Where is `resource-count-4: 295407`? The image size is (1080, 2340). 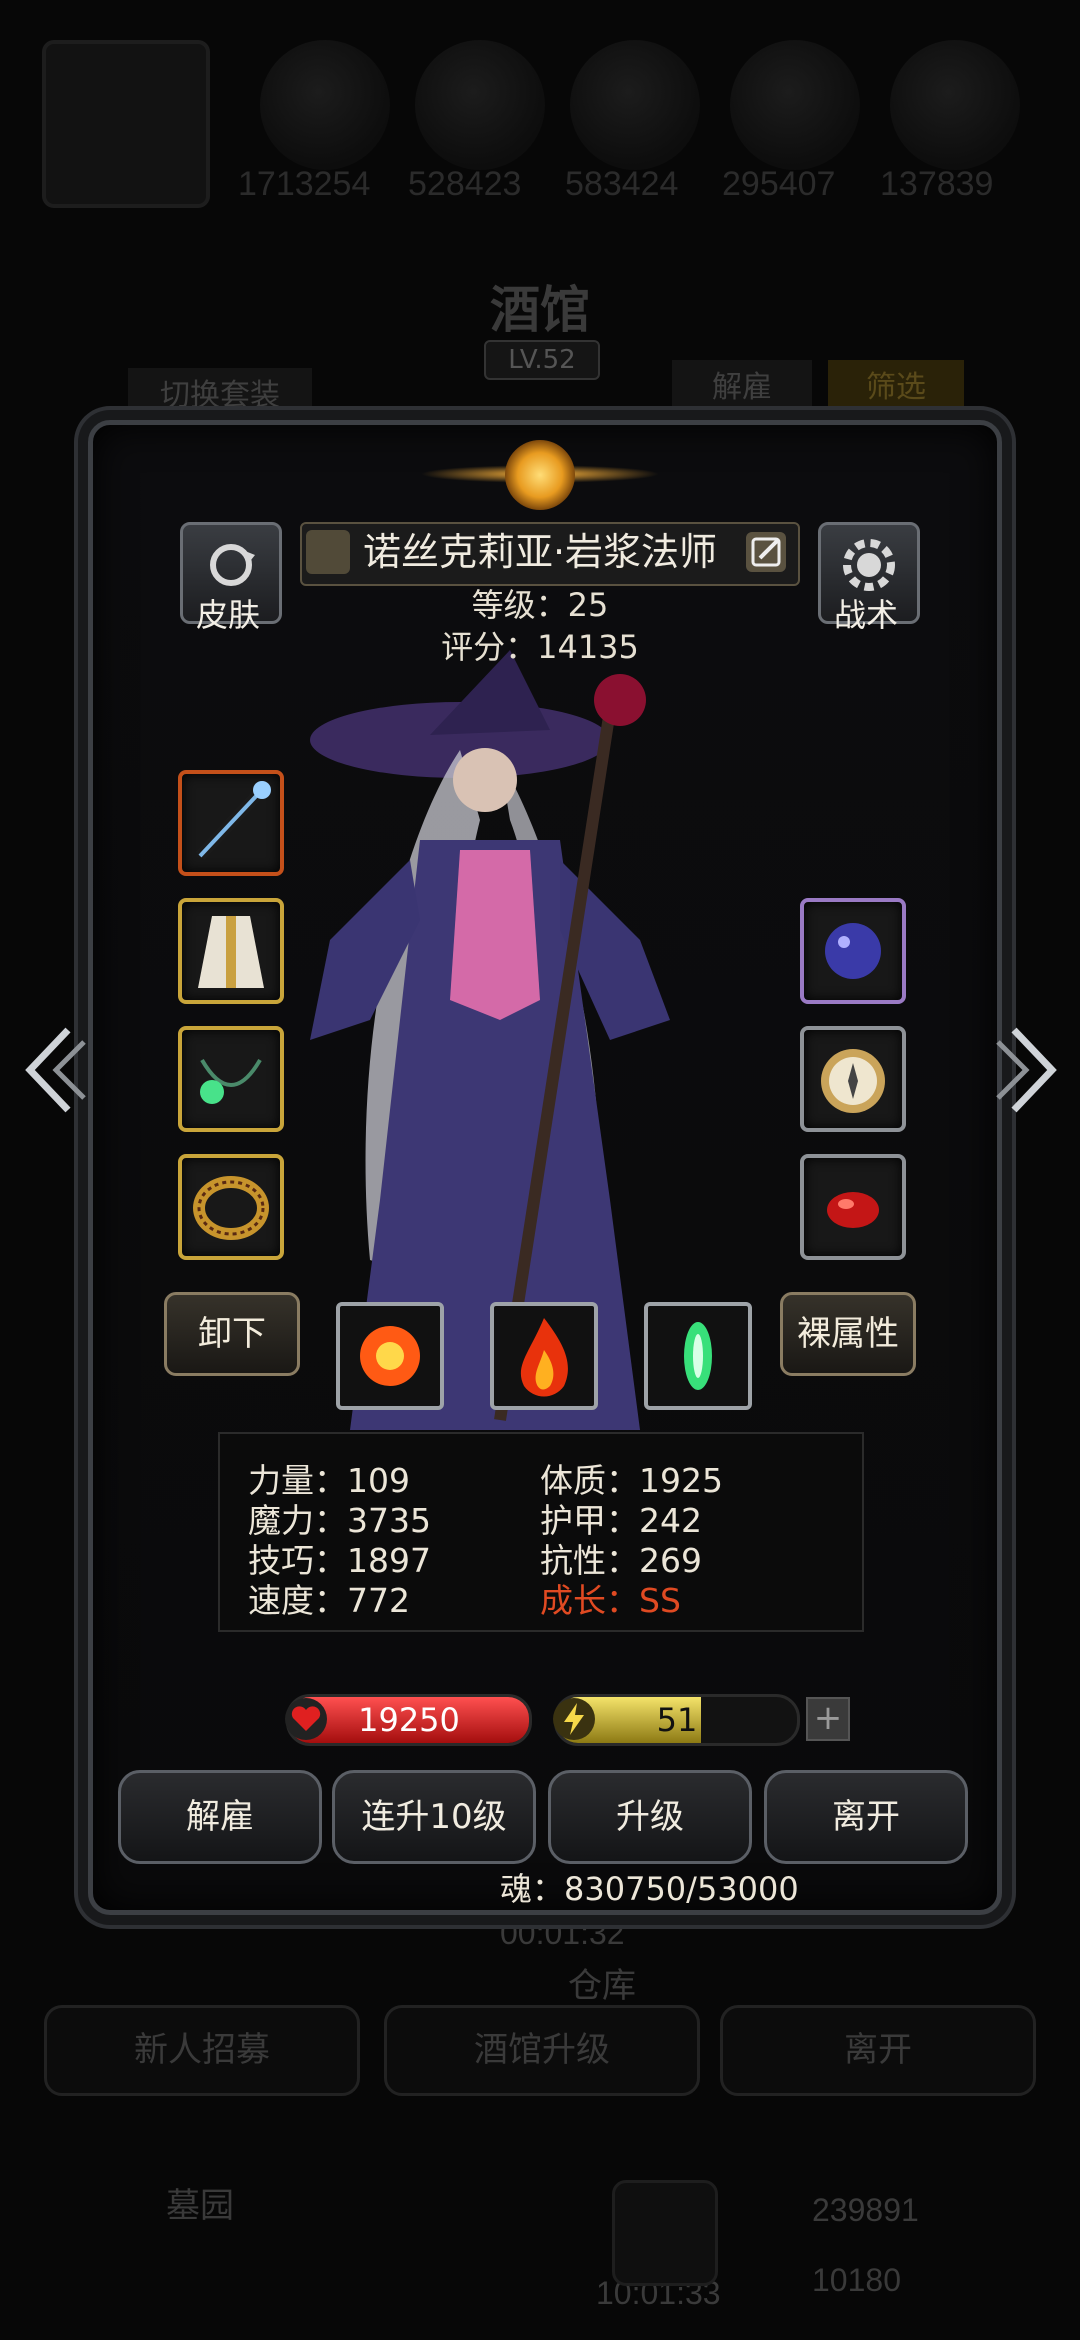
resource-count-4: 295407 is located at coordinates (779, 184).